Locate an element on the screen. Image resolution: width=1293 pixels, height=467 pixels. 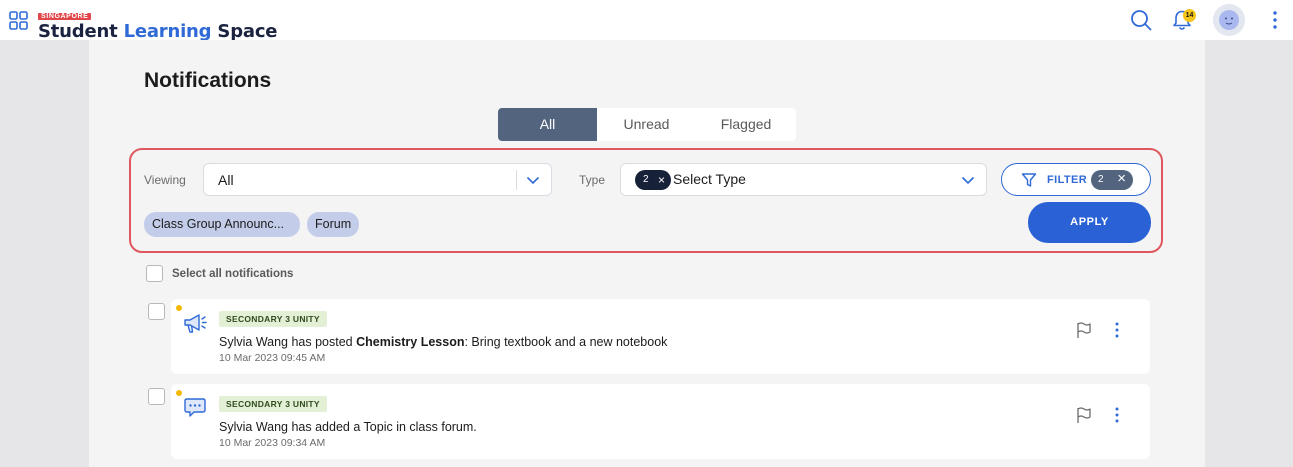
tab-flagged: Flagged is located at coordinates (746, 124).